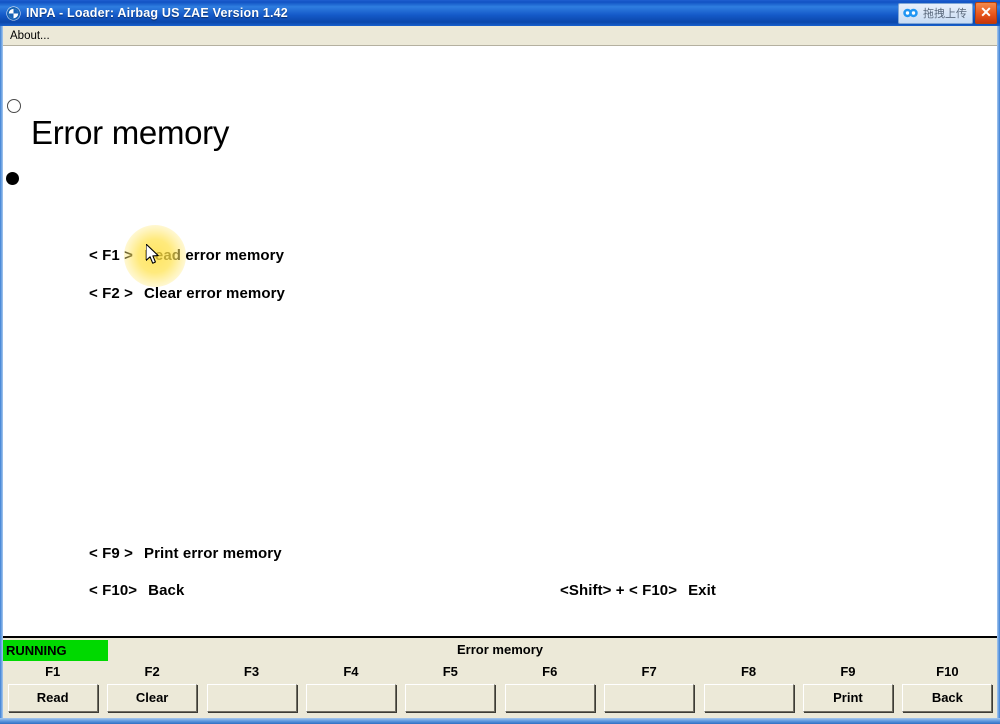  I want to click on fkey-button-f8, so click(748, 698).